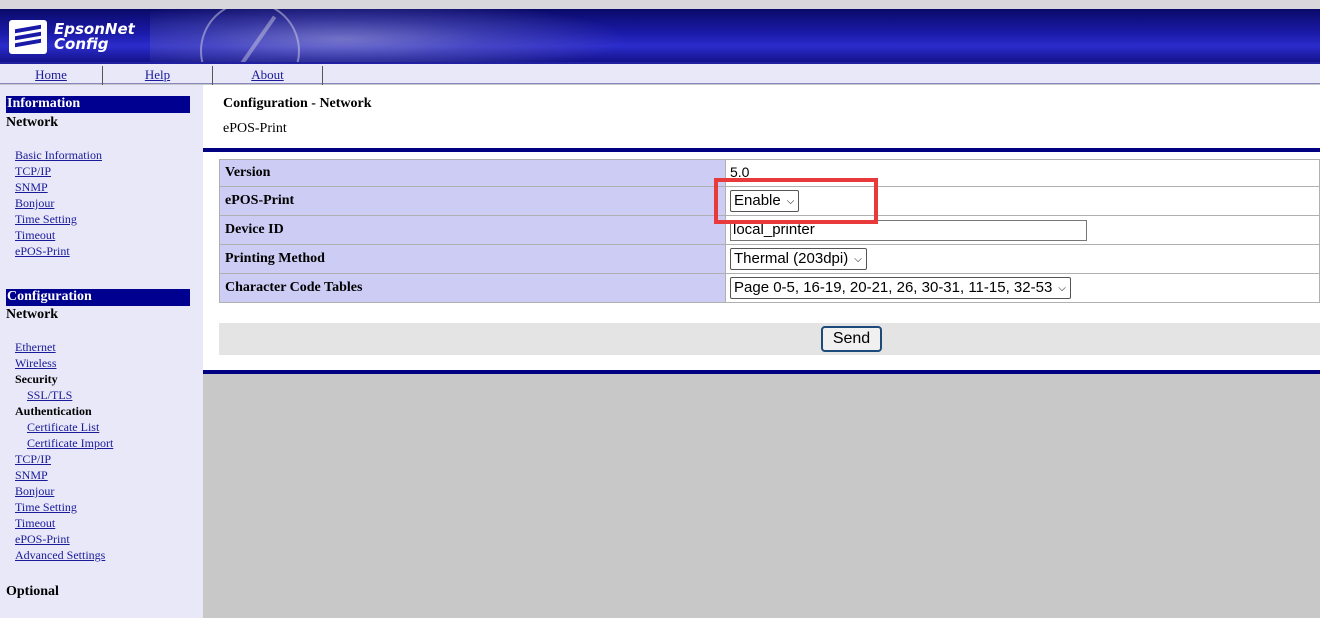 This screenshot has height=618, width=1320. What do you see at coordinates (32, 122) in the screenshot?
I see `sidebar-info-network: Network` at bounding box center [32, 122].